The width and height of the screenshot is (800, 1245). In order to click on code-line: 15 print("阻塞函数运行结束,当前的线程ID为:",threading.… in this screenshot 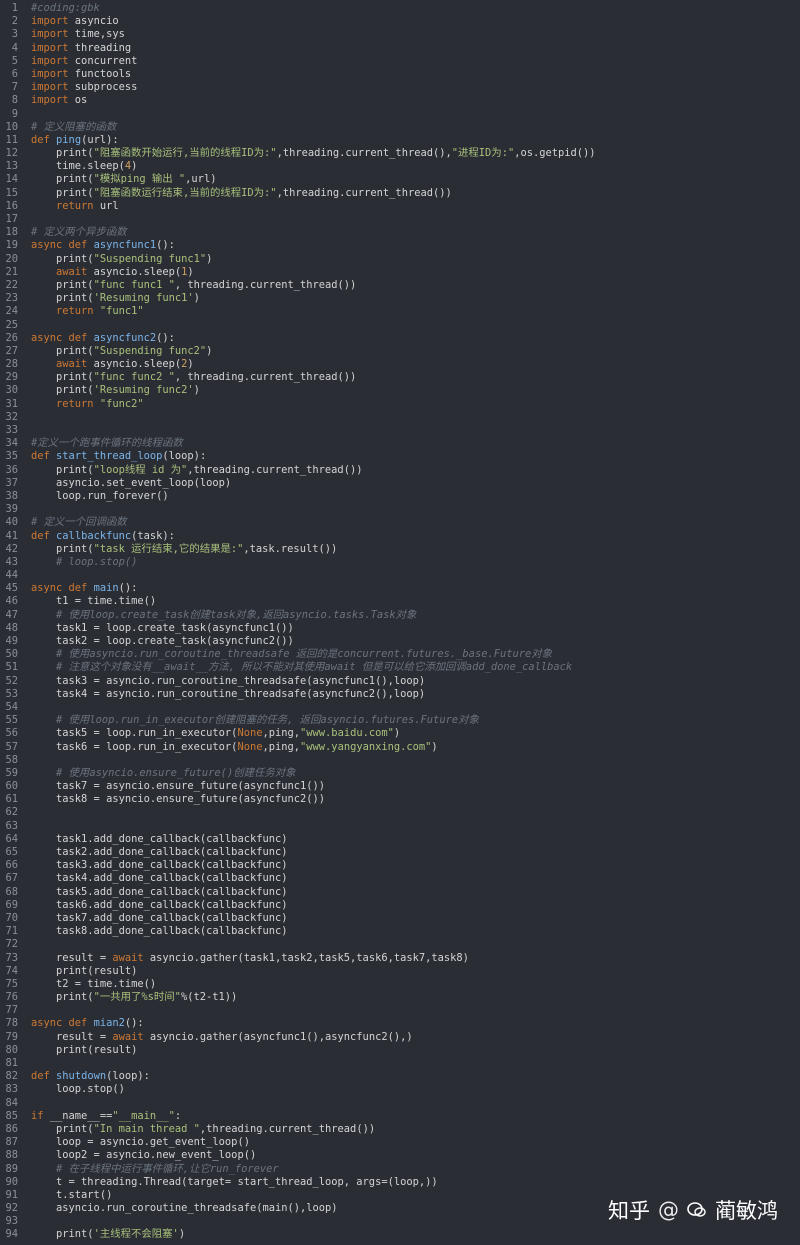, I will do `click(400, 193)`.